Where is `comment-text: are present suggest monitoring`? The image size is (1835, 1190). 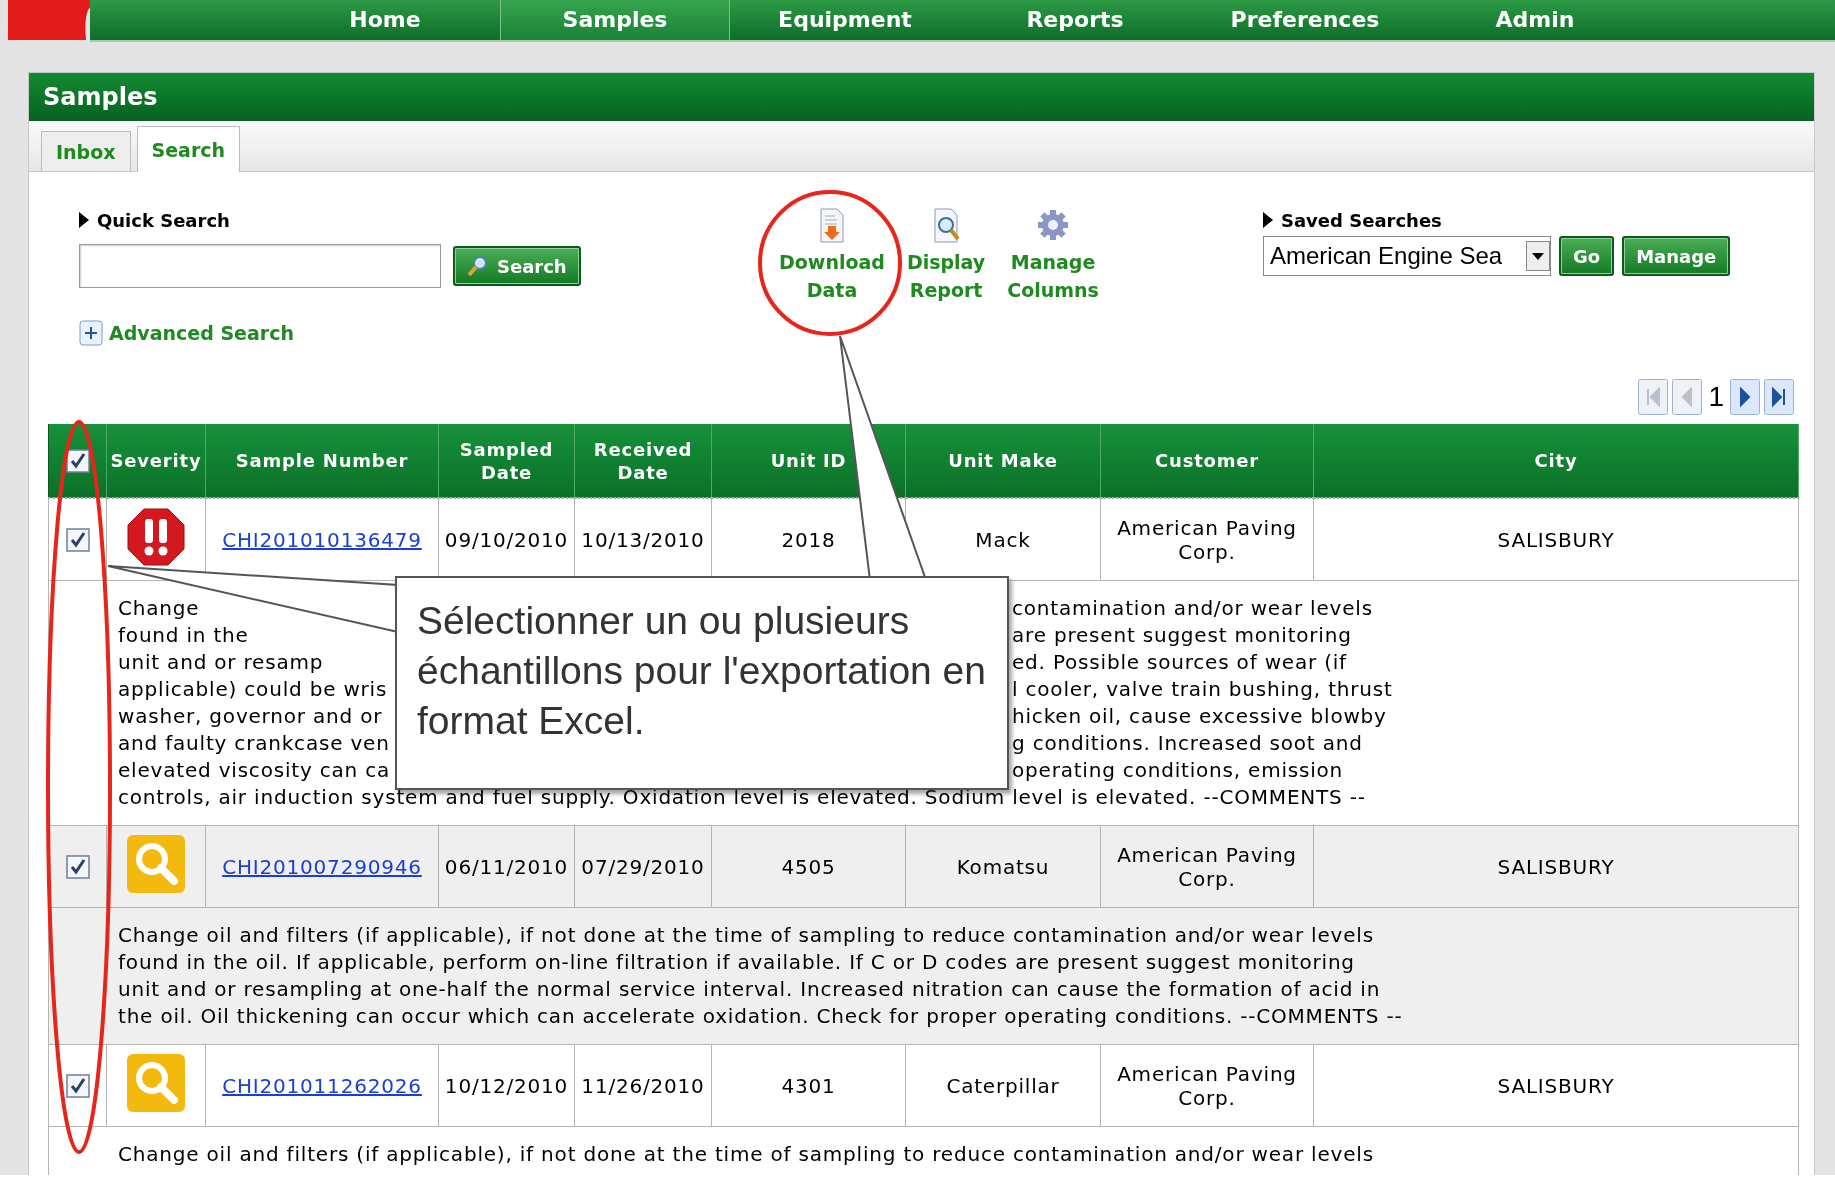 comment-text: are present suggest monitoring is located at coordinates (1182, 635).